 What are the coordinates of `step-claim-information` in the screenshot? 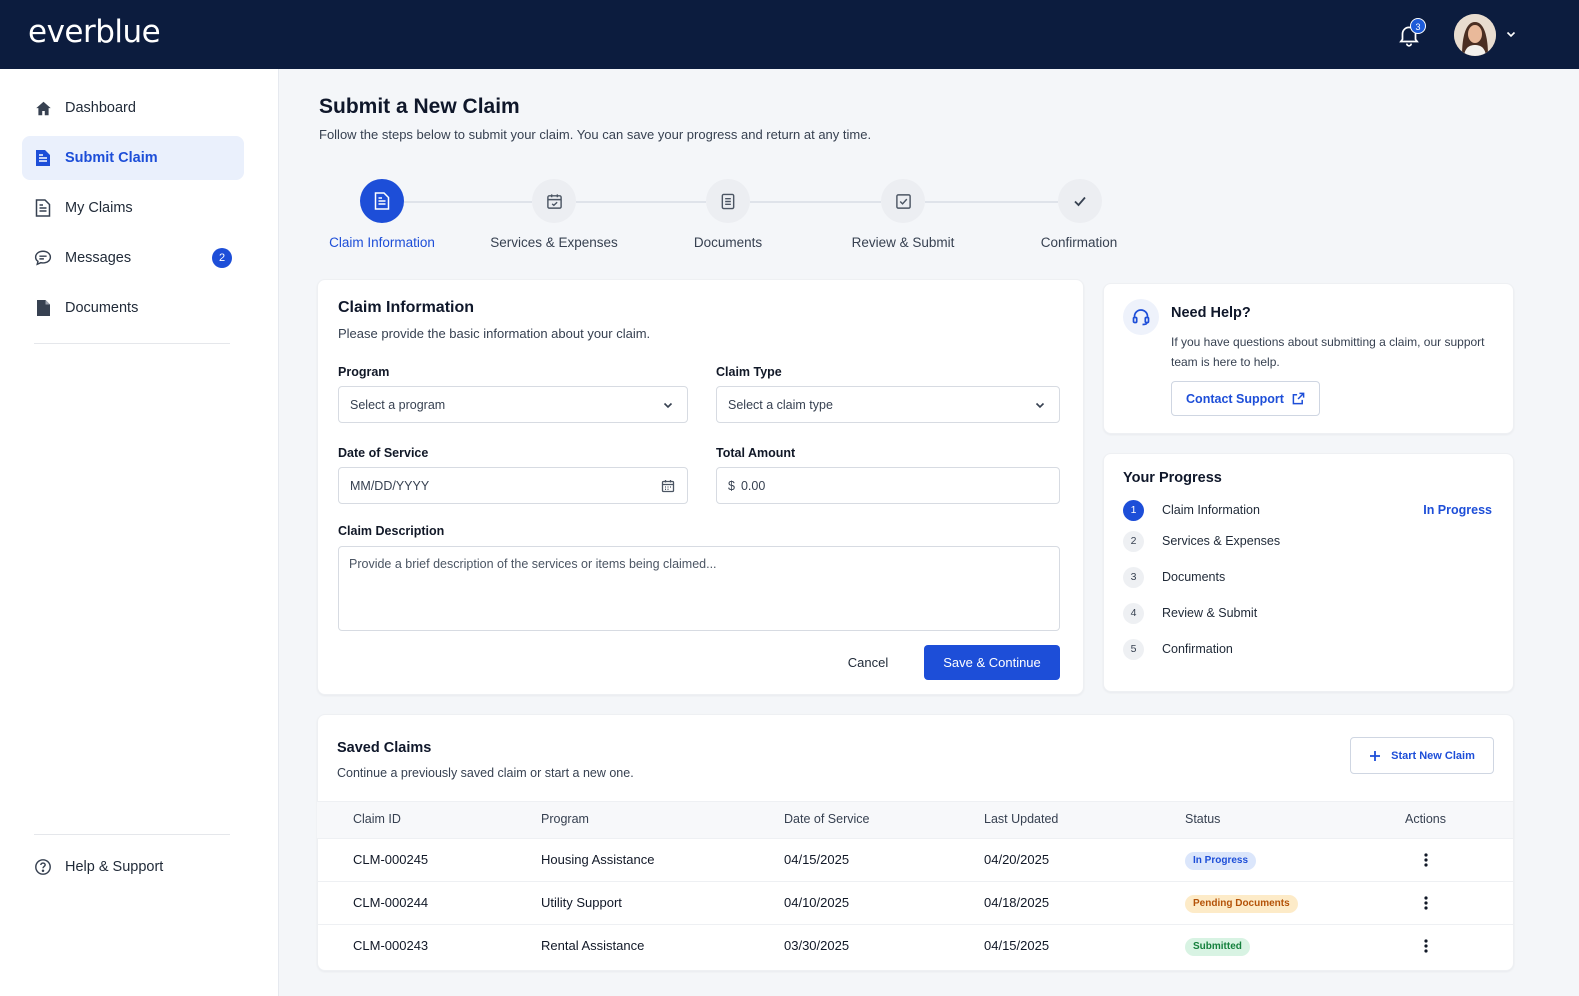 It's located at (382, 201).